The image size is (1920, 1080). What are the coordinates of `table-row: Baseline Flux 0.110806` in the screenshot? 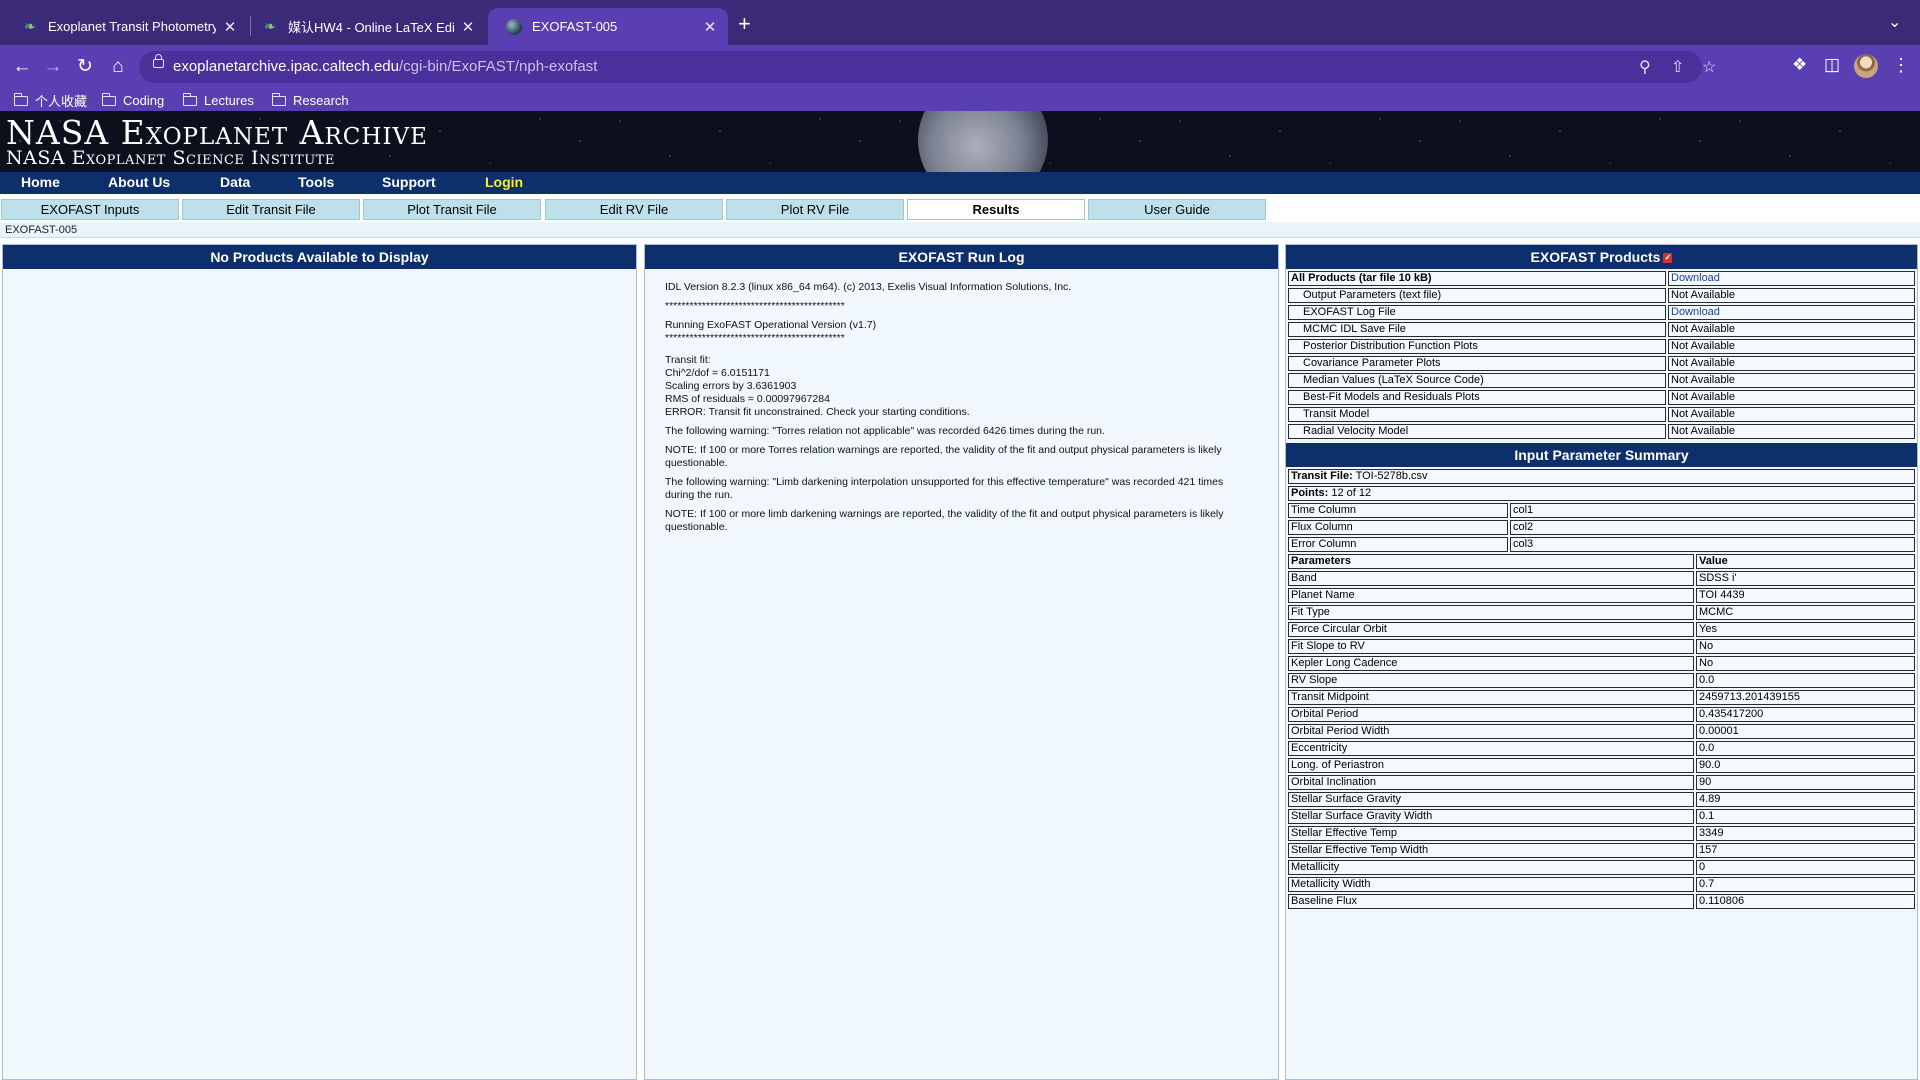 It's located at (1601, 901).